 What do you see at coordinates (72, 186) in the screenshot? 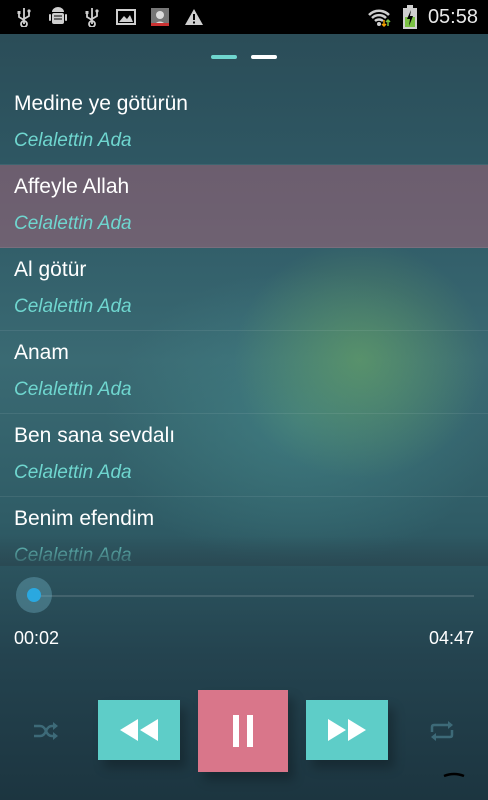
I see `track-title: Affeyle Allah` at bounding box center [72, 186].